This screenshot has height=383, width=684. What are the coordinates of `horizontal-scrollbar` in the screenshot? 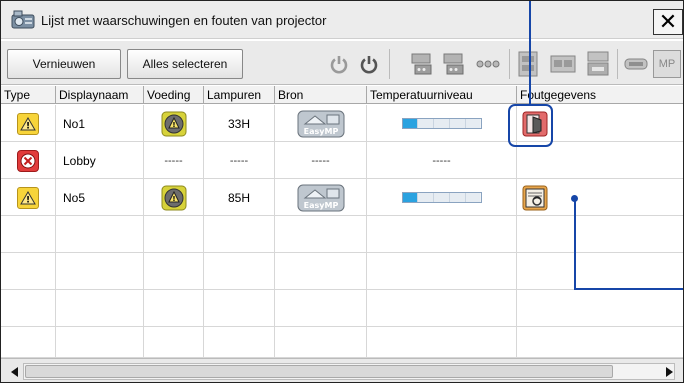 It's located at (342, 370).